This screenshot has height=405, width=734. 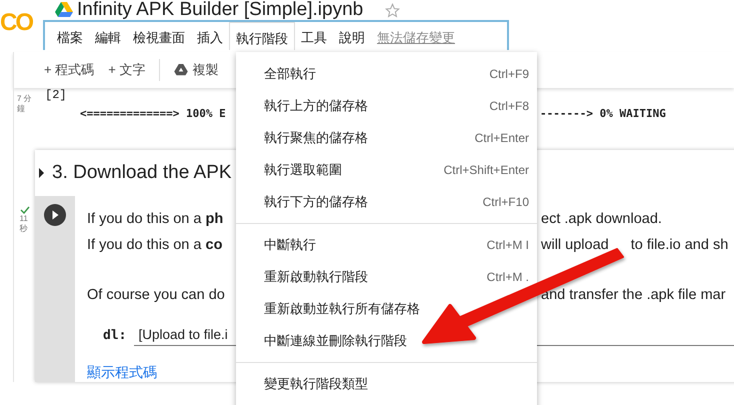 What do you see at coordinates (416, 36) in the screenshot?
I see `save-status-link: 無法儲存變更` at bounding box center [416, 36].